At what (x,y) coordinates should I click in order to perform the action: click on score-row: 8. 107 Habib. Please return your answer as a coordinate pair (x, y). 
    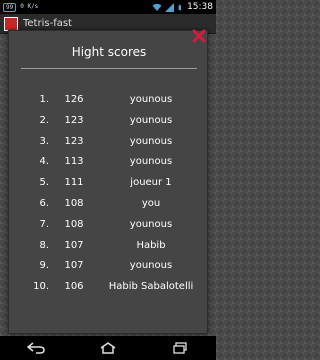
    Looking at the image, I should click on (109, 247).